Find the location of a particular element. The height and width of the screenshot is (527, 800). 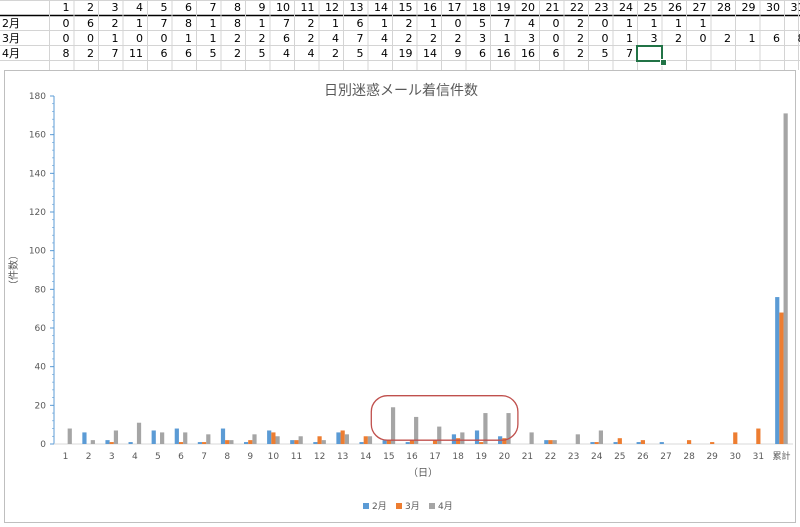

row-label-cell: 3月 is located at coordinates (24, 38).